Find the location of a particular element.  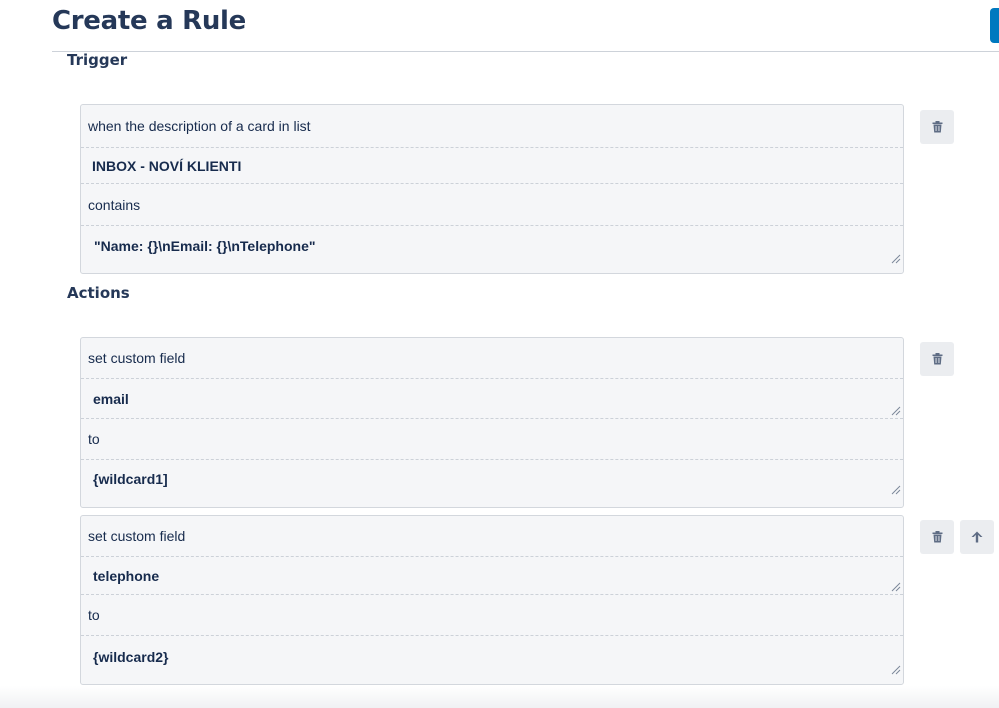

top-right-action-button is located at coordinates (994, 25).